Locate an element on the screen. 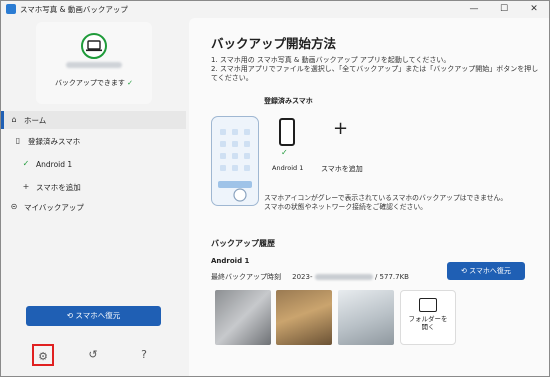 The width and height of the screenshot is (550, 377). sidebar-item-registered-phones: ▯ 登録済みスマホ is located at coordinates (93, 141).